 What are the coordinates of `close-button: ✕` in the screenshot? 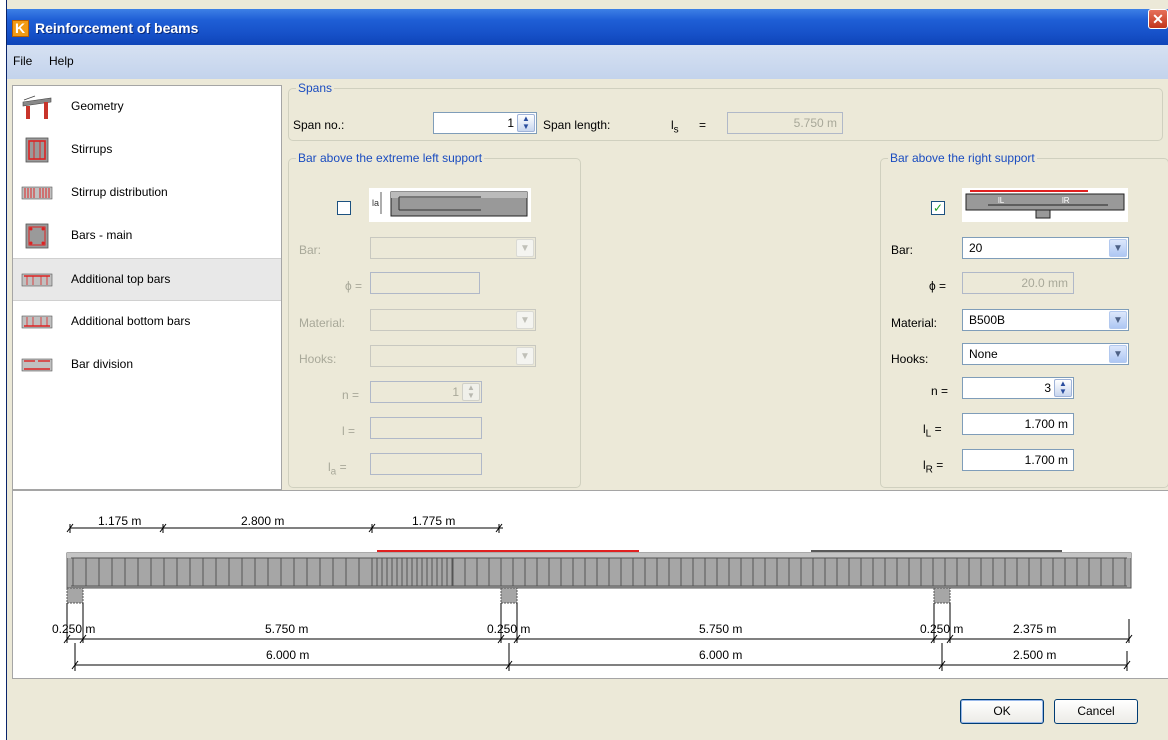 It's located at (1158, 19).